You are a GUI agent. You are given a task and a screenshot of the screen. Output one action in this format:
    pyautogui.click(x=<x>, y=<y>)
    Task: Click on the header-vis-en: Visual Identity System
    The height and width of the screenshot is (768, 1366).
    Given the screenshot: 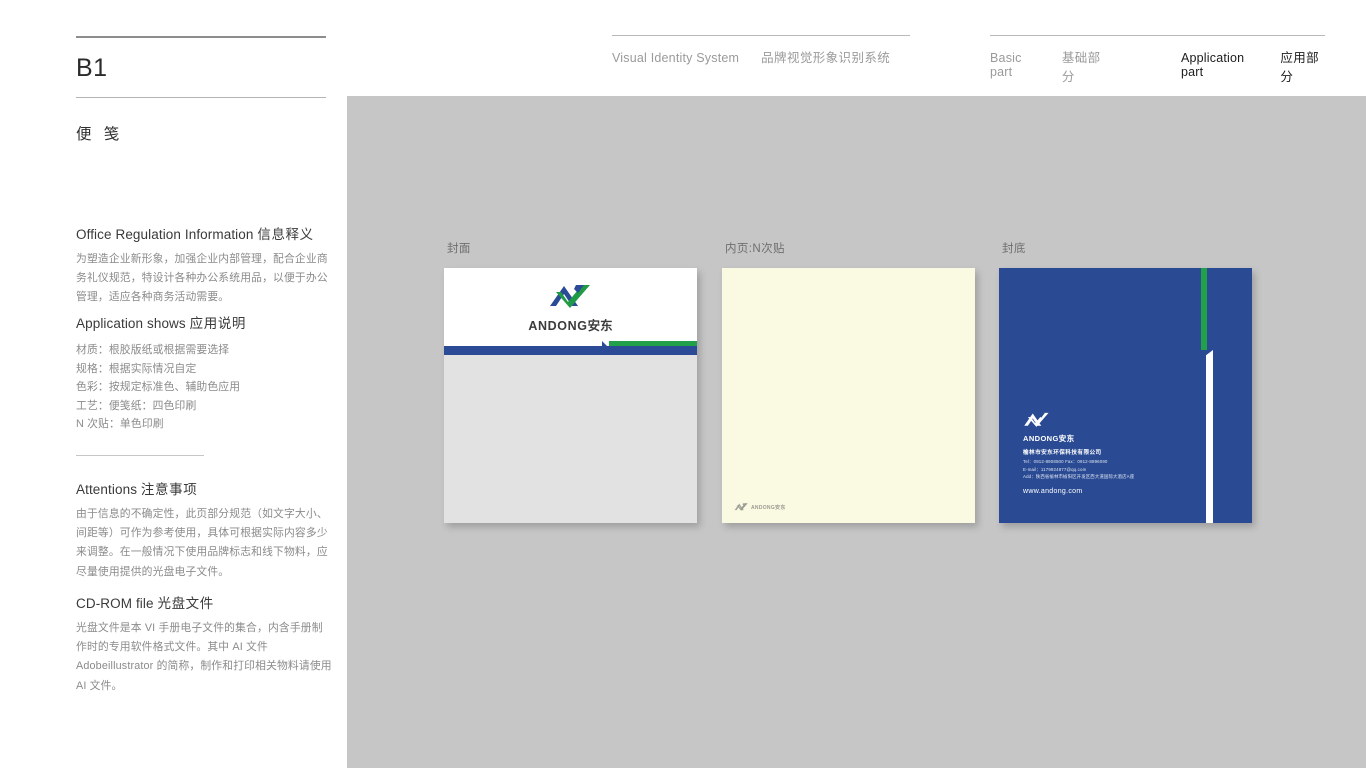 What is the action you would take?
    pyautogui.click(x=676, y=58)
    